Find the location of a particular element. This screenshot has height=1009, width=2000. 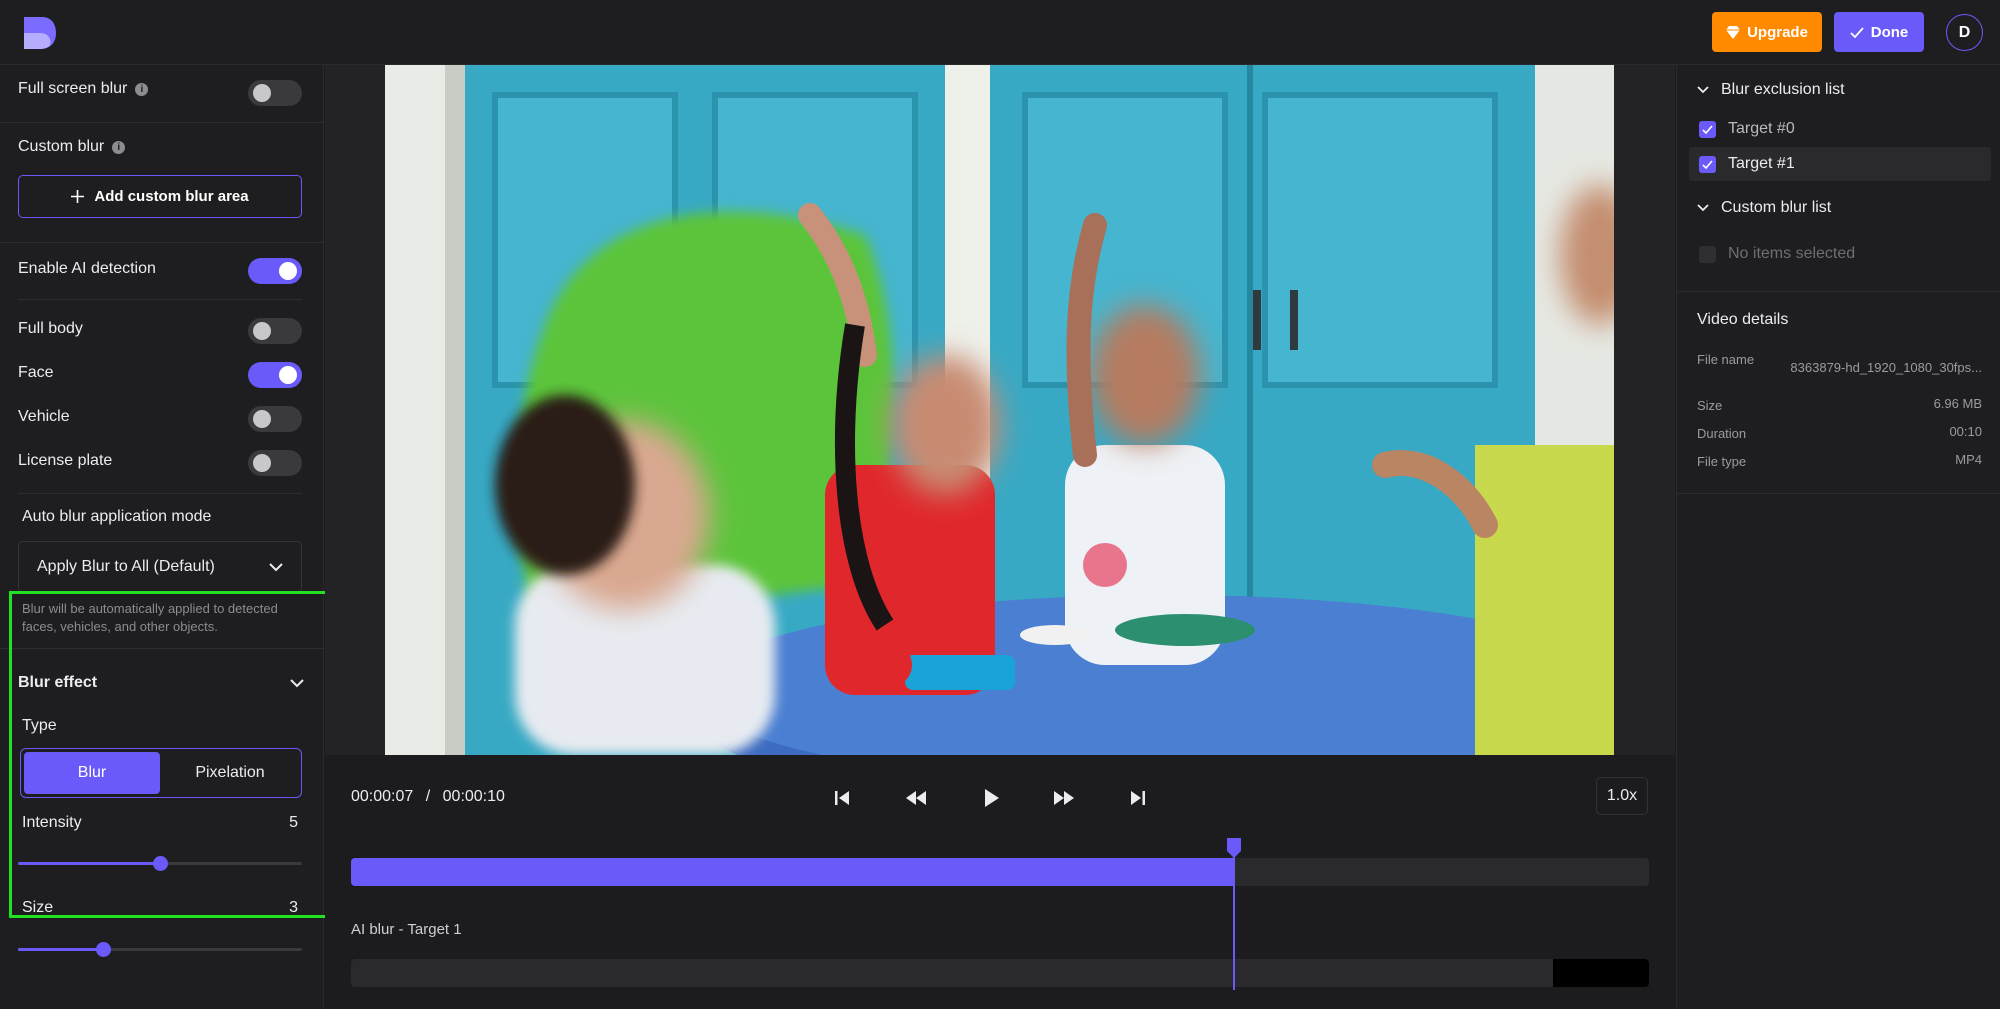

auto-mode-select: Apply Blur to All (Default) is located at coordinates (160, 567).